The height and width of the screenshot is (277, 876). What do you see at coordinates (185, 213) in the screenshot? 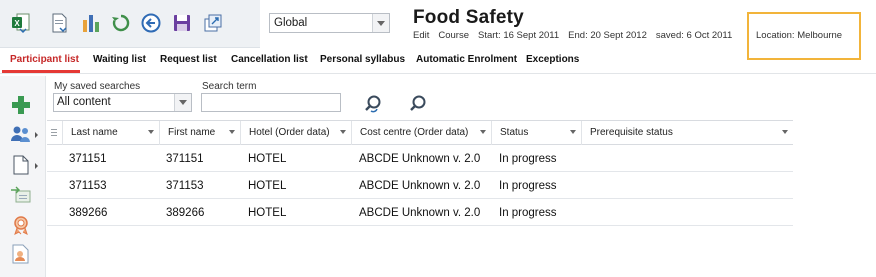
I see `cell-first-name: 389266` at bounding box center [185, 213].